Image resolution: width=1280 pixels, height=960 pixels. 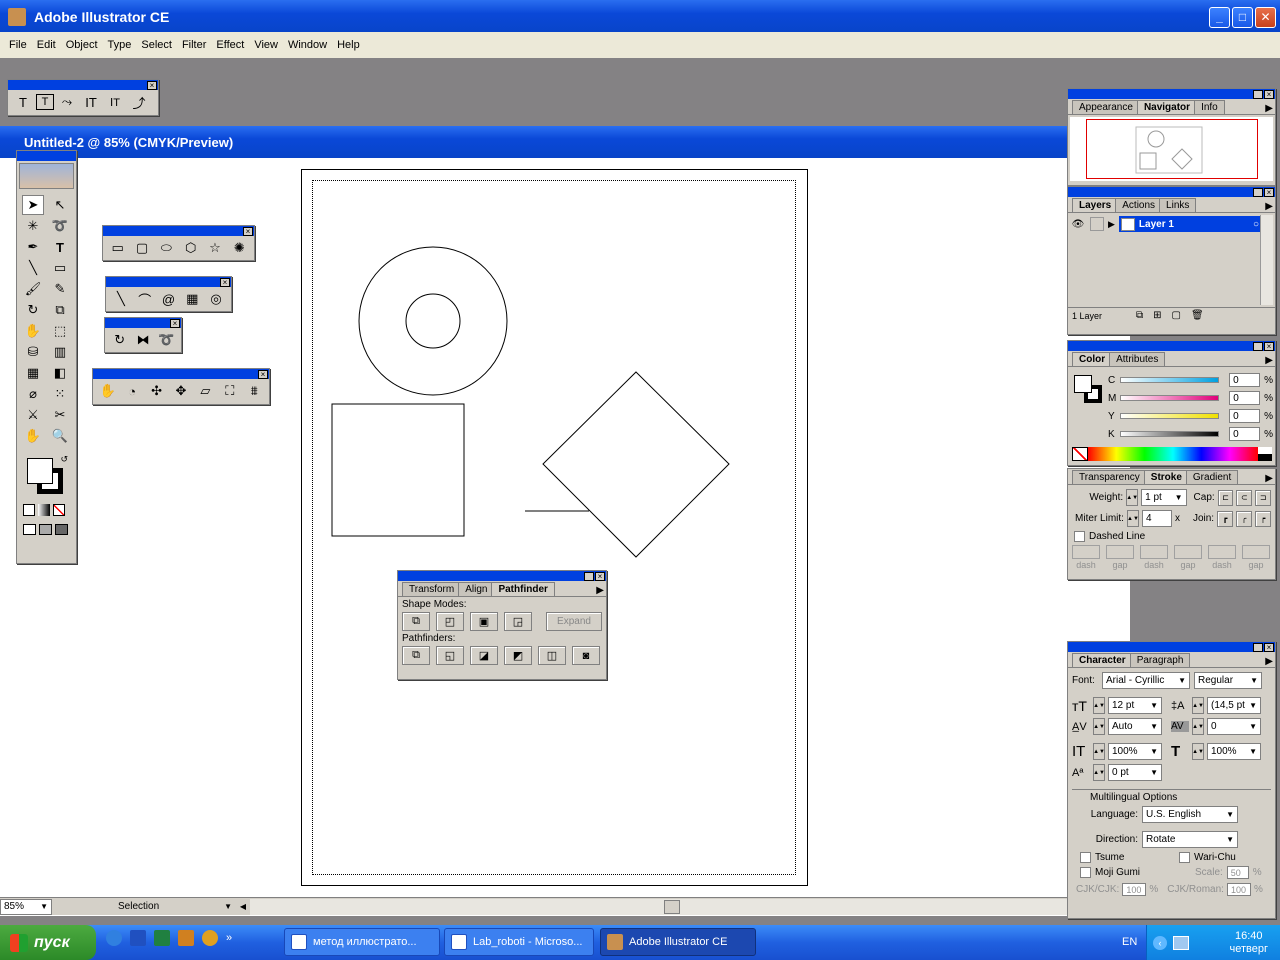 What do you see at coordinates (60, 373) in the screenshot?
I see `gradient-tool-icon: ◧` at bounding box center [60, 373].